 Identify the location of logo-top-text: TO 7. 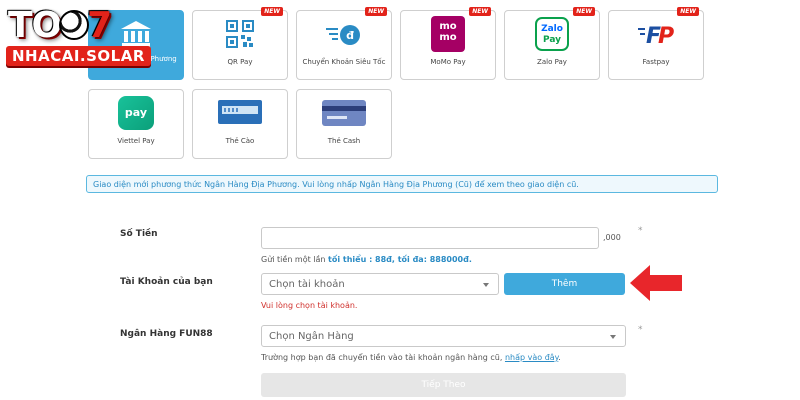
(60, 25).